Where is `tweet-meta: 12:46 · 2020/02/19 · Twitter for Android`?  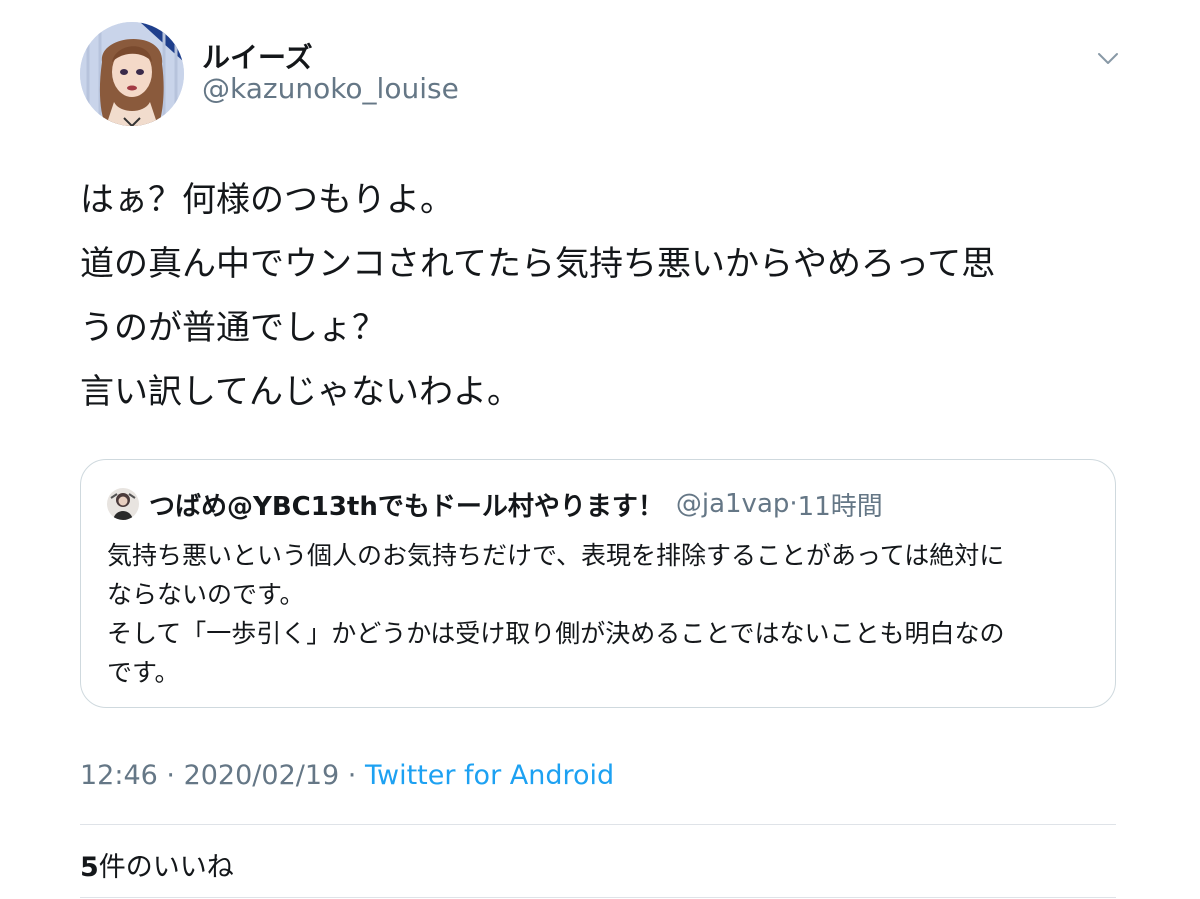
tweet-meta: 12:46 · 2020/02/19 · Twitter for Android is located at coordinates (347, 775).